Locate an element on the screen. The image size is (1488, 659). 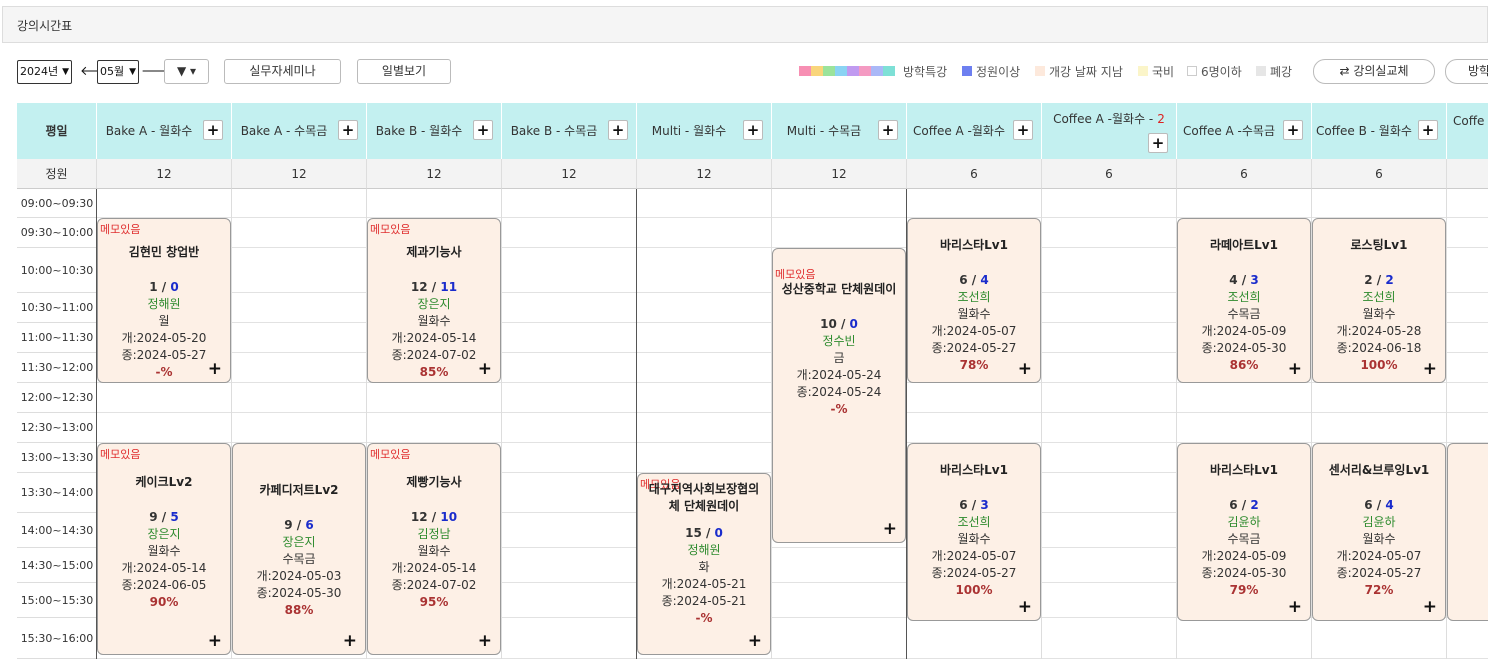
column-header: Multi - 수목금 + is located at coordinates (839, 131).